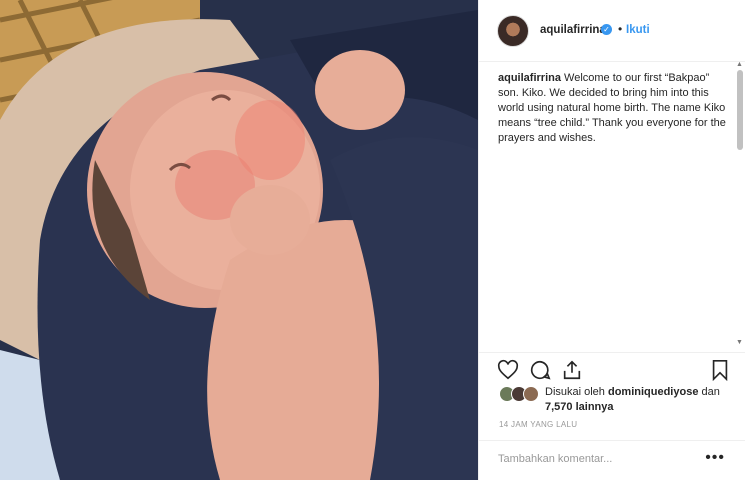 The height and width of the screenshot is (481, 745). What do you see at coordinates (572, 370) in the screenshot?
I see `share-icon` at bounding box center [572, 370].